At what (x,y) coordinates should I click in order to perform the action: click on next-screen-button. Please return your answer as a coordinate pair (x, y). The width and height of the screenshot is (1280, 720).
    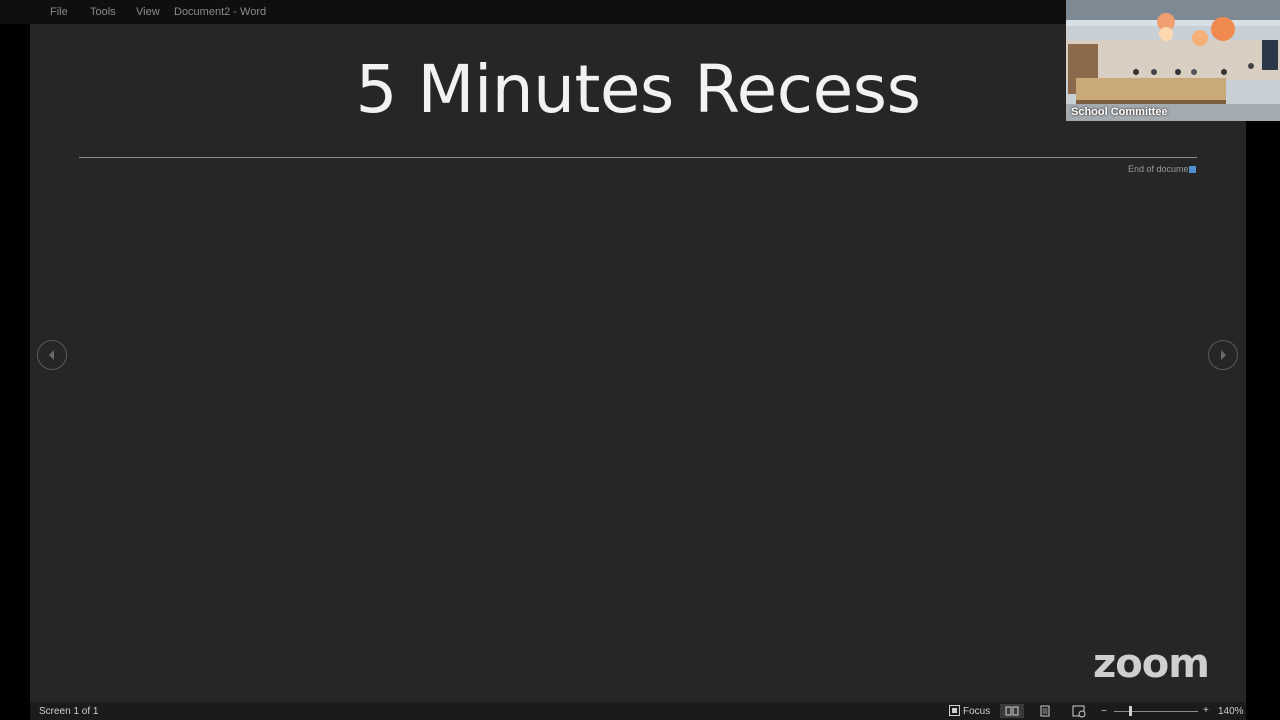
    Looking at the image, I should click on (1223, 355).